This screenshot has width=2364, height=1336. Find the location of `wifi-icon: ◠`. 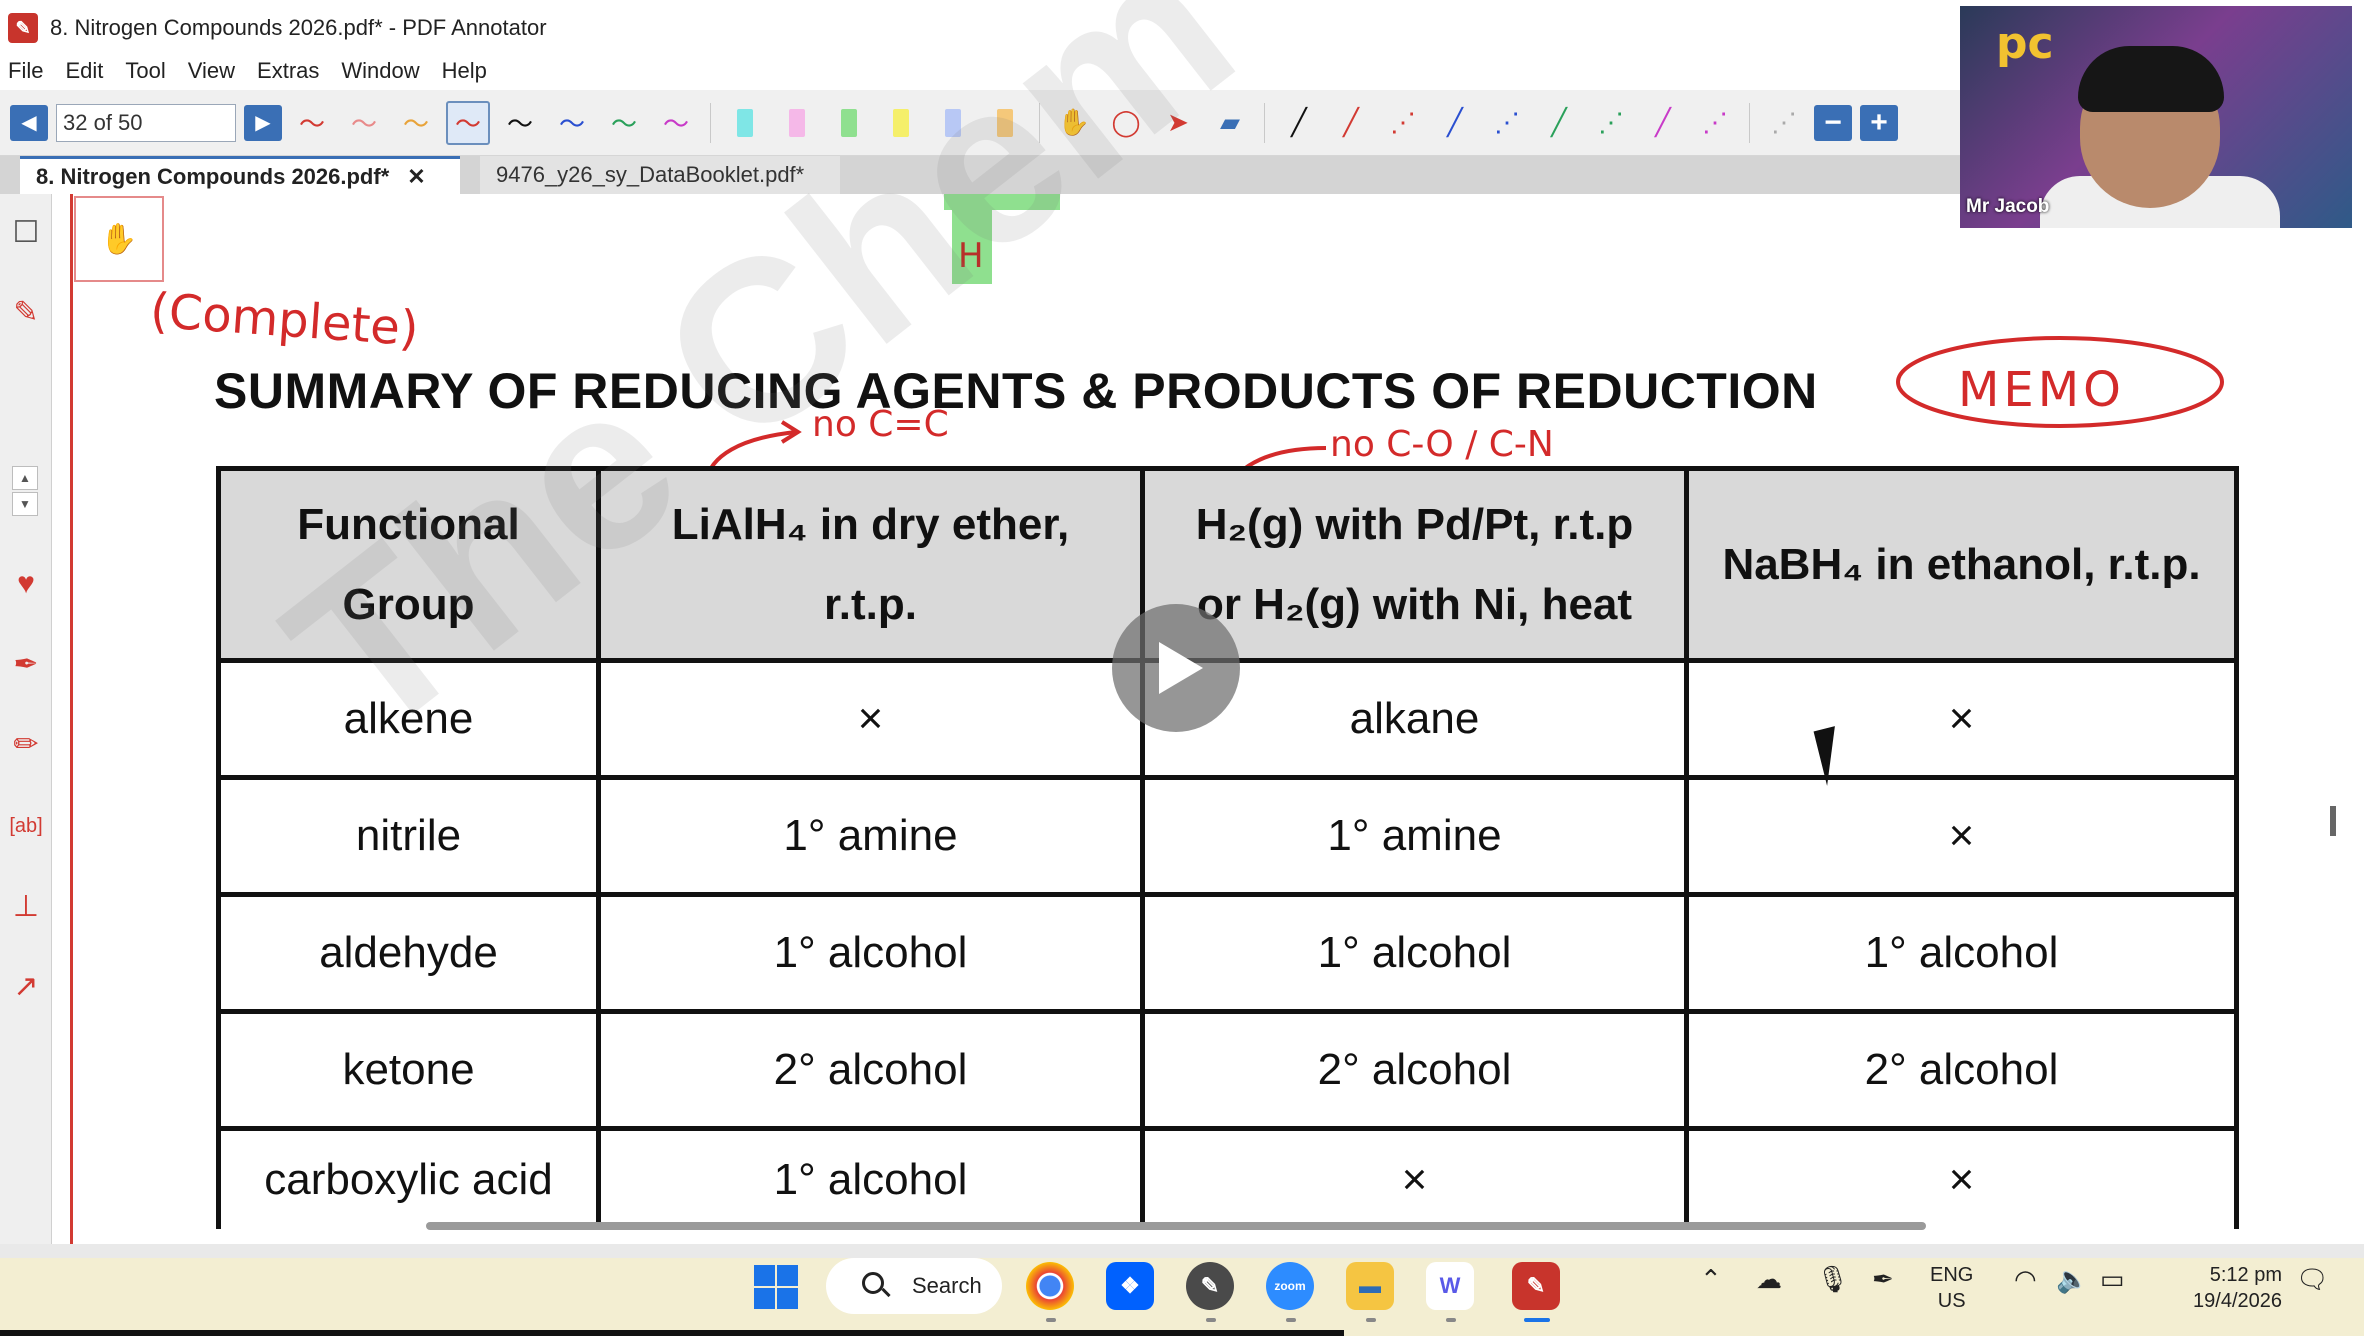

wifi-icon: ◠ is located at coordinates (2025, 1279).